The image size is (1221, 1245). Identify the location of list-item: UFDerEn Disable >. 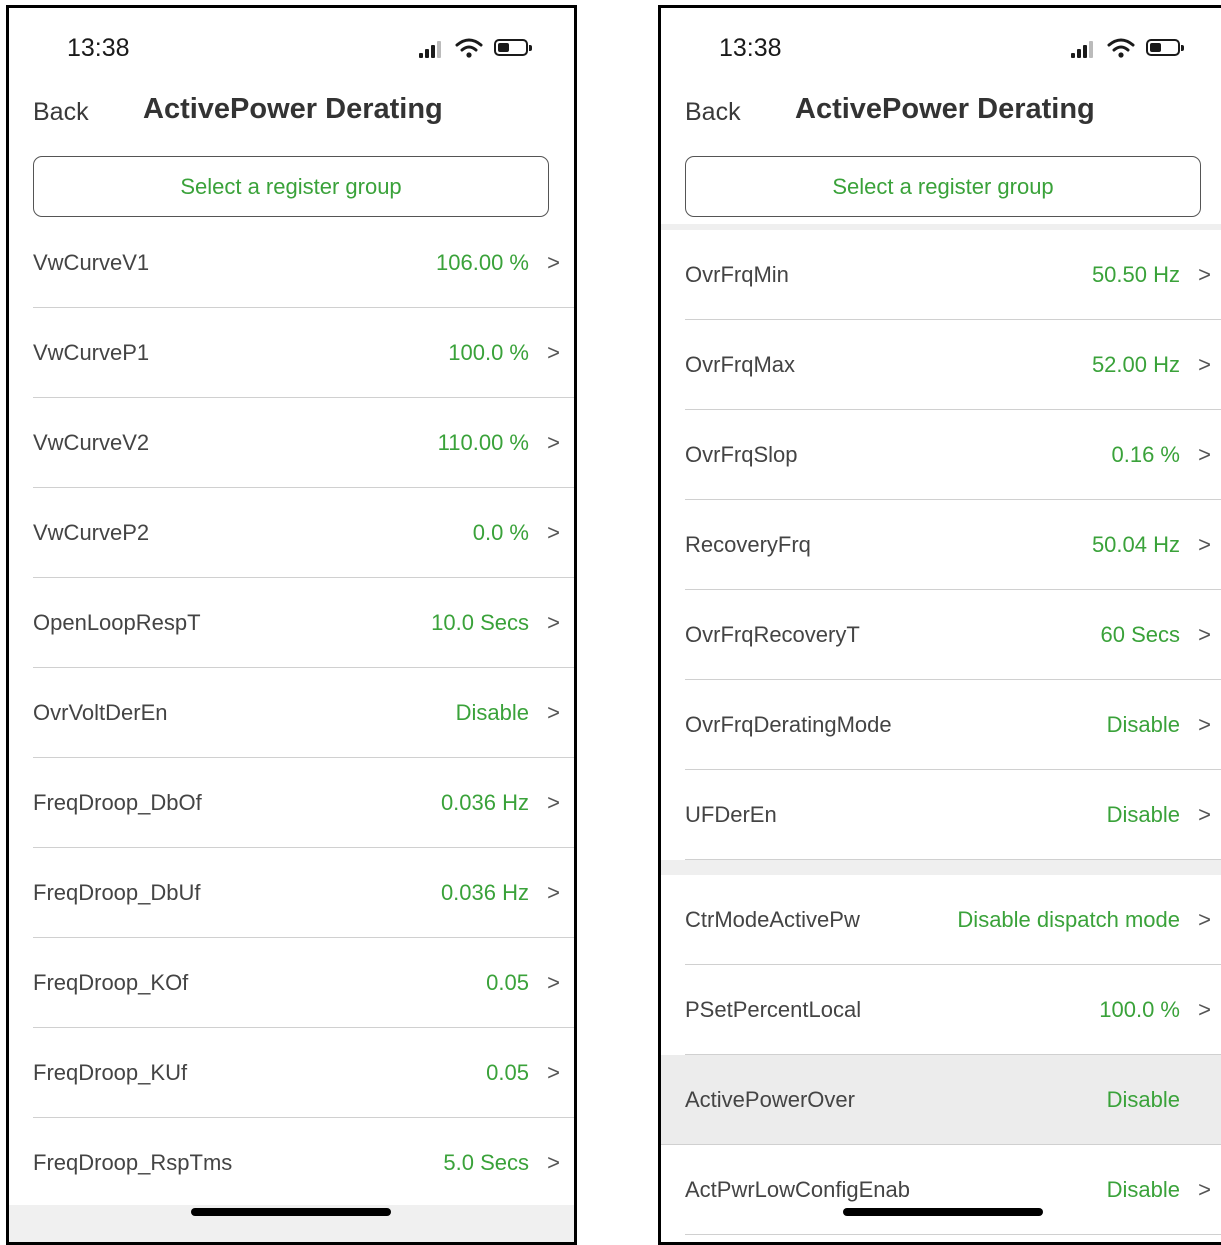
(953, 815).